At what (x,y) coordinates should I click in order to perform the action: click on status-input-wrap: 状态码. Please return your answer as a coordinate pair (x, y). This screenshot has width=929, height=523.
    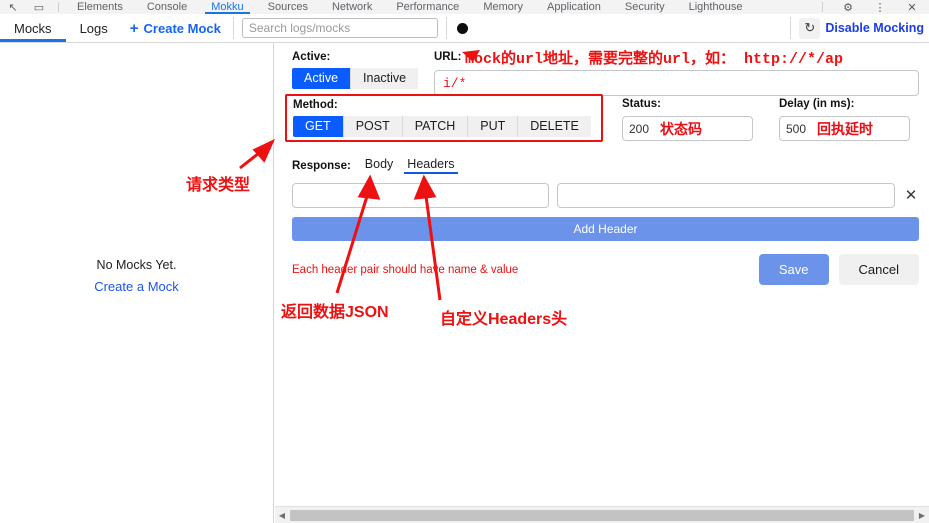
    Looking at the image, I should click on (687, 126).